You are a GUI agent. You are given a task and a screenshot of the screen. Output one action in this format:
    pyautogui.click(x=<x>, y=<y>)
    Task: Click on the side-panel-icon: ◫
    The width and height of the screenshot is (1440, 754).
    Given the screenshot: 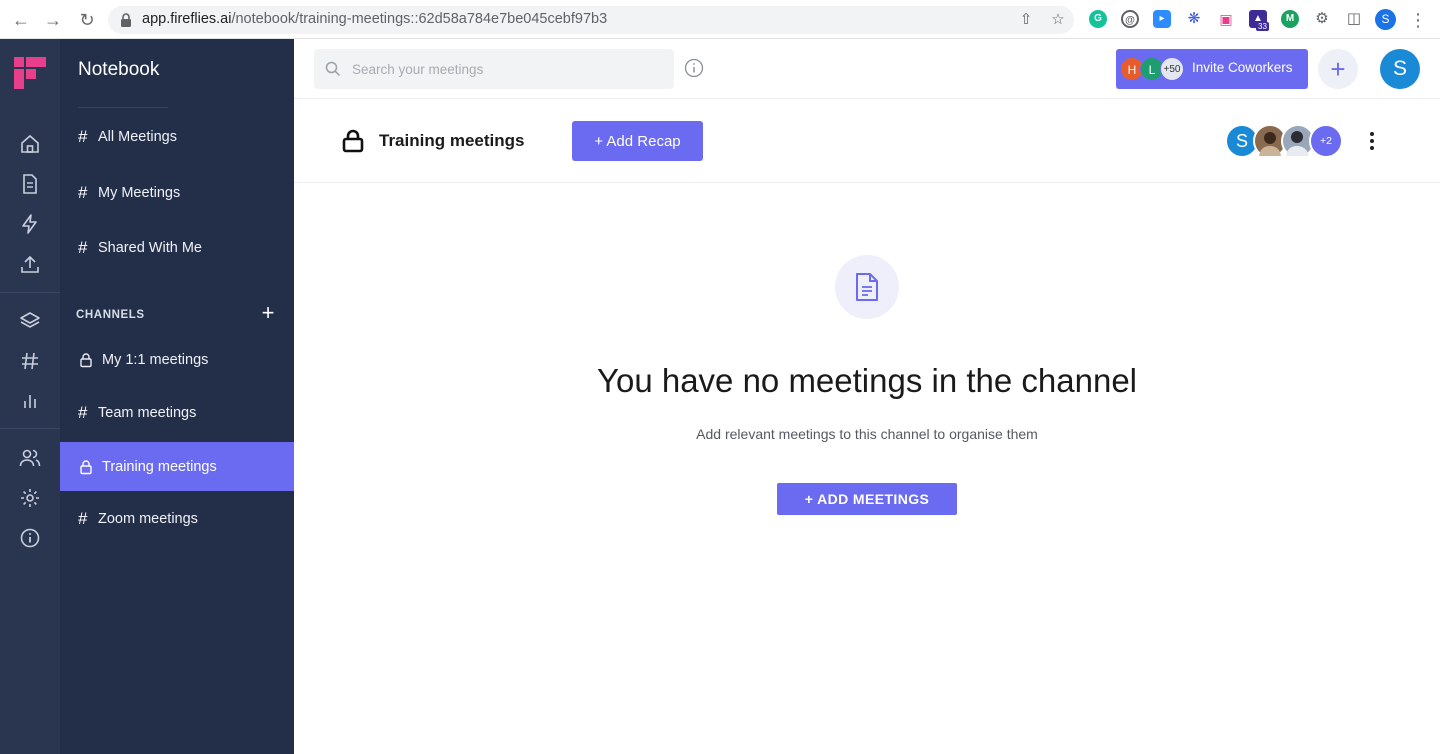 What is the action you would take?
    pyautogui.click(x=1354, y=19)
    